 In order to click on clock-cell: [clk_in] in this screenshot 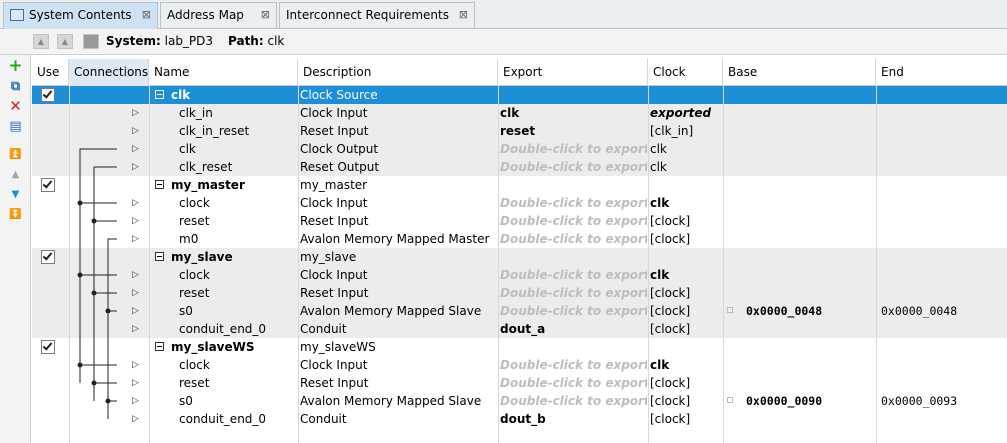, I will do `click(686, 131)`.